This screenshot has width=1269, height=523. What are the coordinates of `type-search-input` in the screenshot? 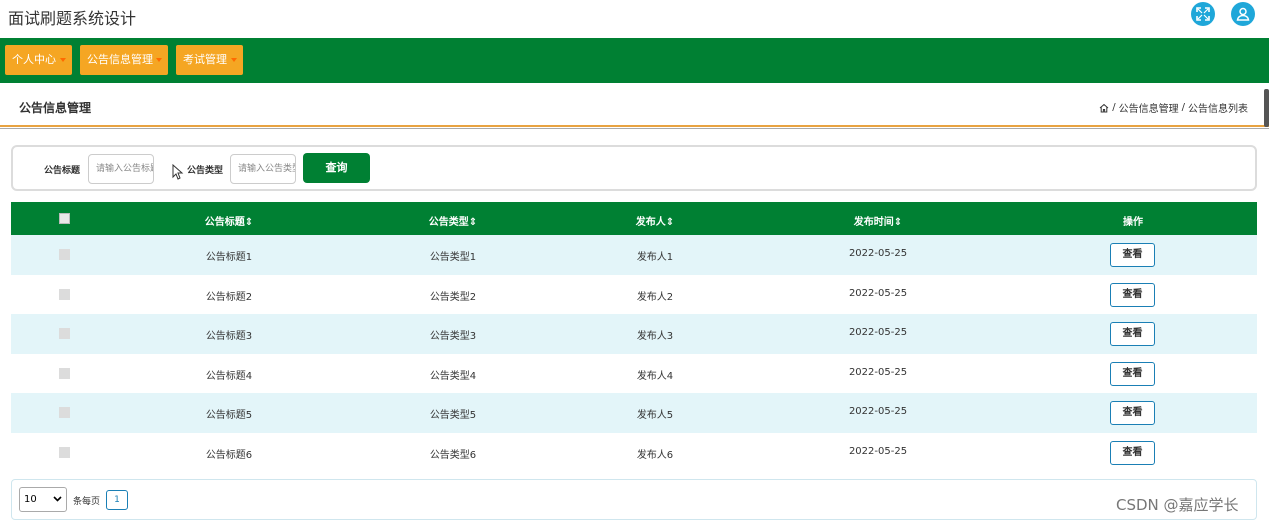 It's located at (263, 169).